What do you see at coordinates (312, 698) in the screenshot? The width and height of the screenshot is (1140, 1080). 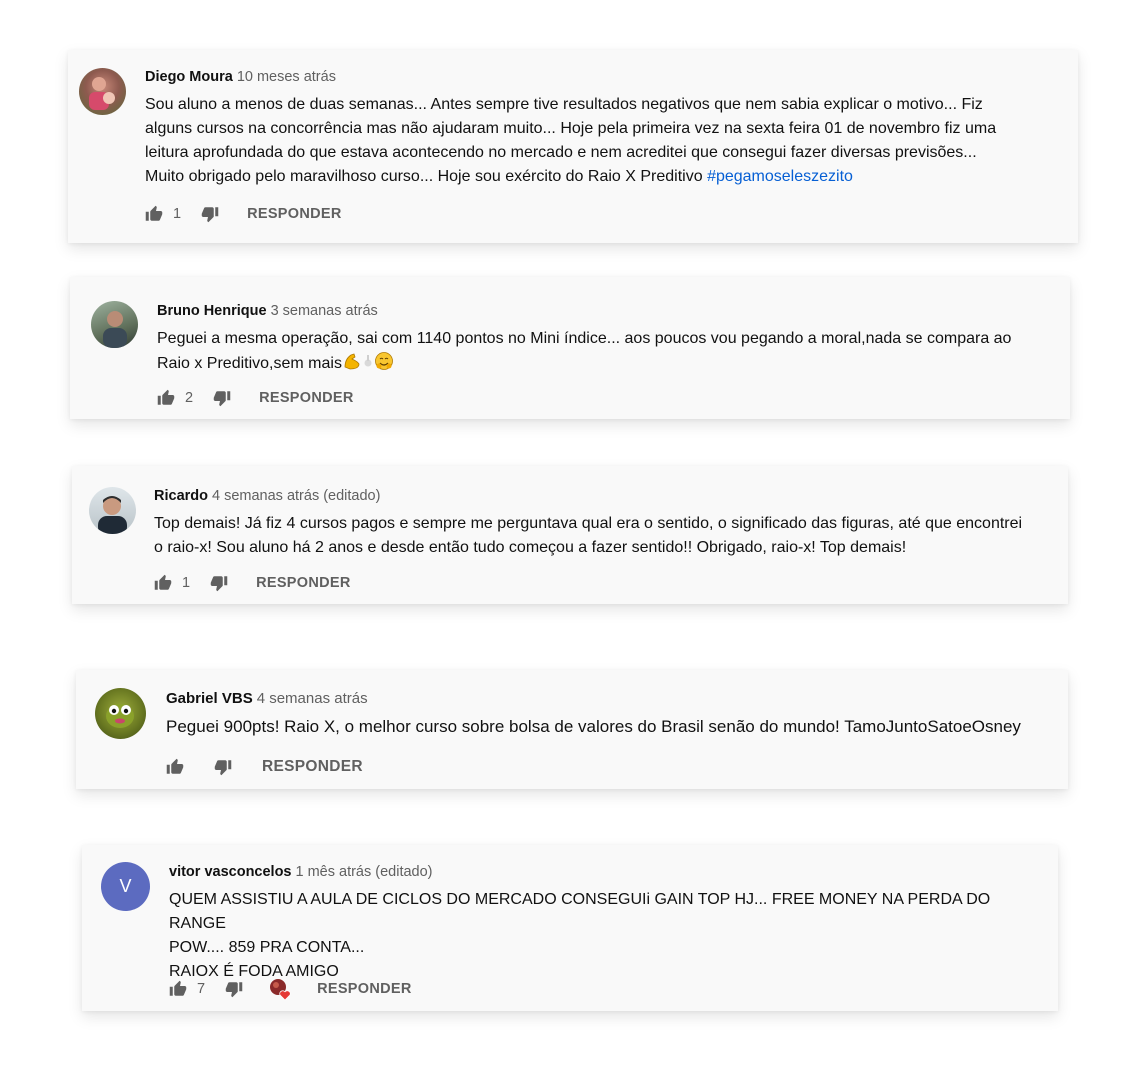 I see `timestamp: 4 semanas atrás` at bounding box center [312, 698].